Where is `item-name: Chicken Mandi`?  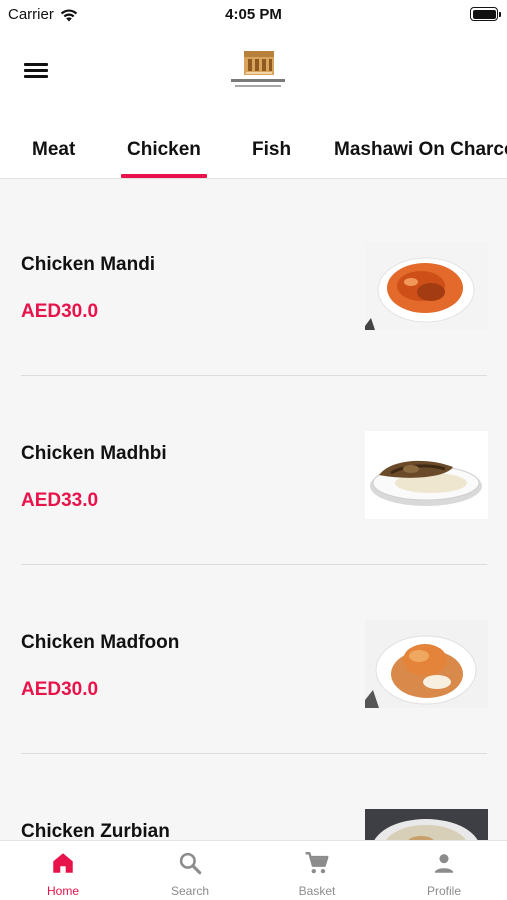 item-name: Chicken Mandi is located at coordinates (88, 264).